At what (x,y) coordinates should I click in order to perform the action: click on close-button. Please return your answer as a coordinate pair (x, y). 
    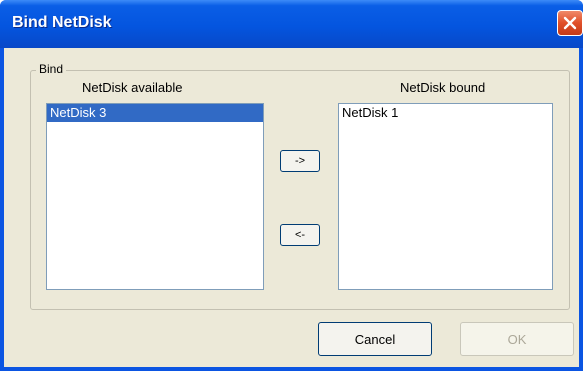
    Looking at the image, I should click on (570, 23).